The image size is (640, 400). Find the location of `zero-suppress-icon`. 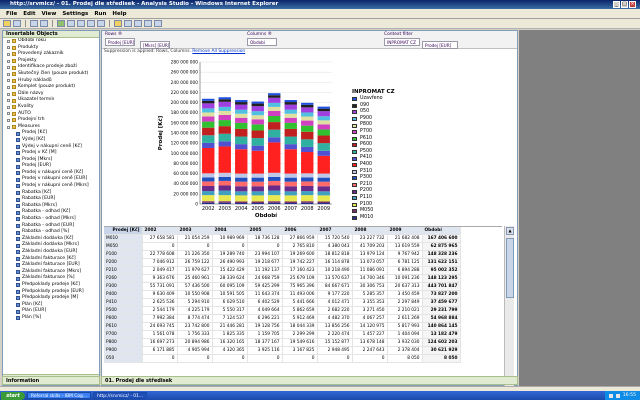

zero-suppress-icon is located at coordinates (148, 23).